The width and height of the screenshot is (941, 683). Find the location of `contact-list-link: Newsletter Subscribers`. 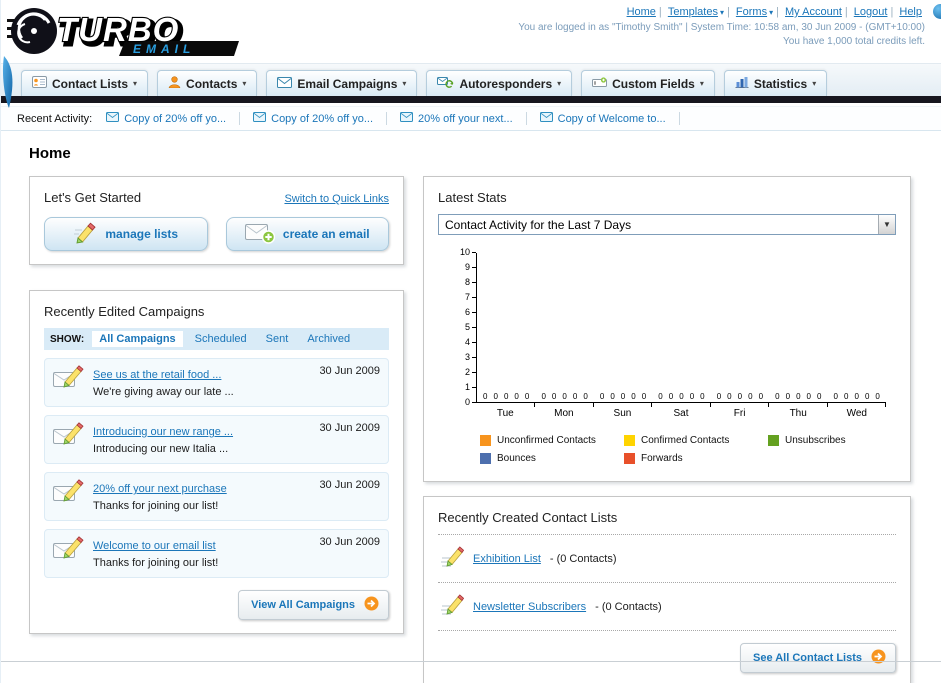

contact-list-link: Newsletter Subscribers is located at coordinates (529, 607).